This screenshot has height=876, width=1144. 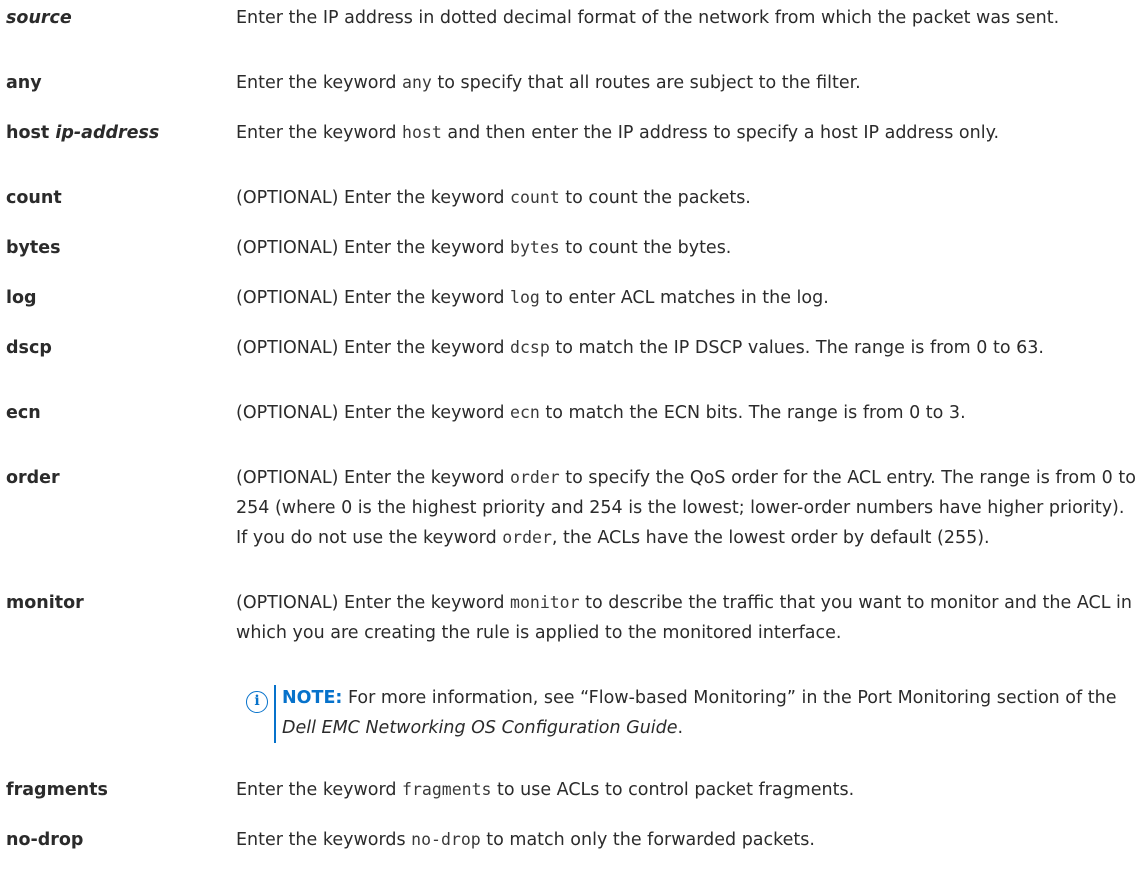 I want to click on desc-text: to match only the forwarded packets., so click(x=647, y=840).